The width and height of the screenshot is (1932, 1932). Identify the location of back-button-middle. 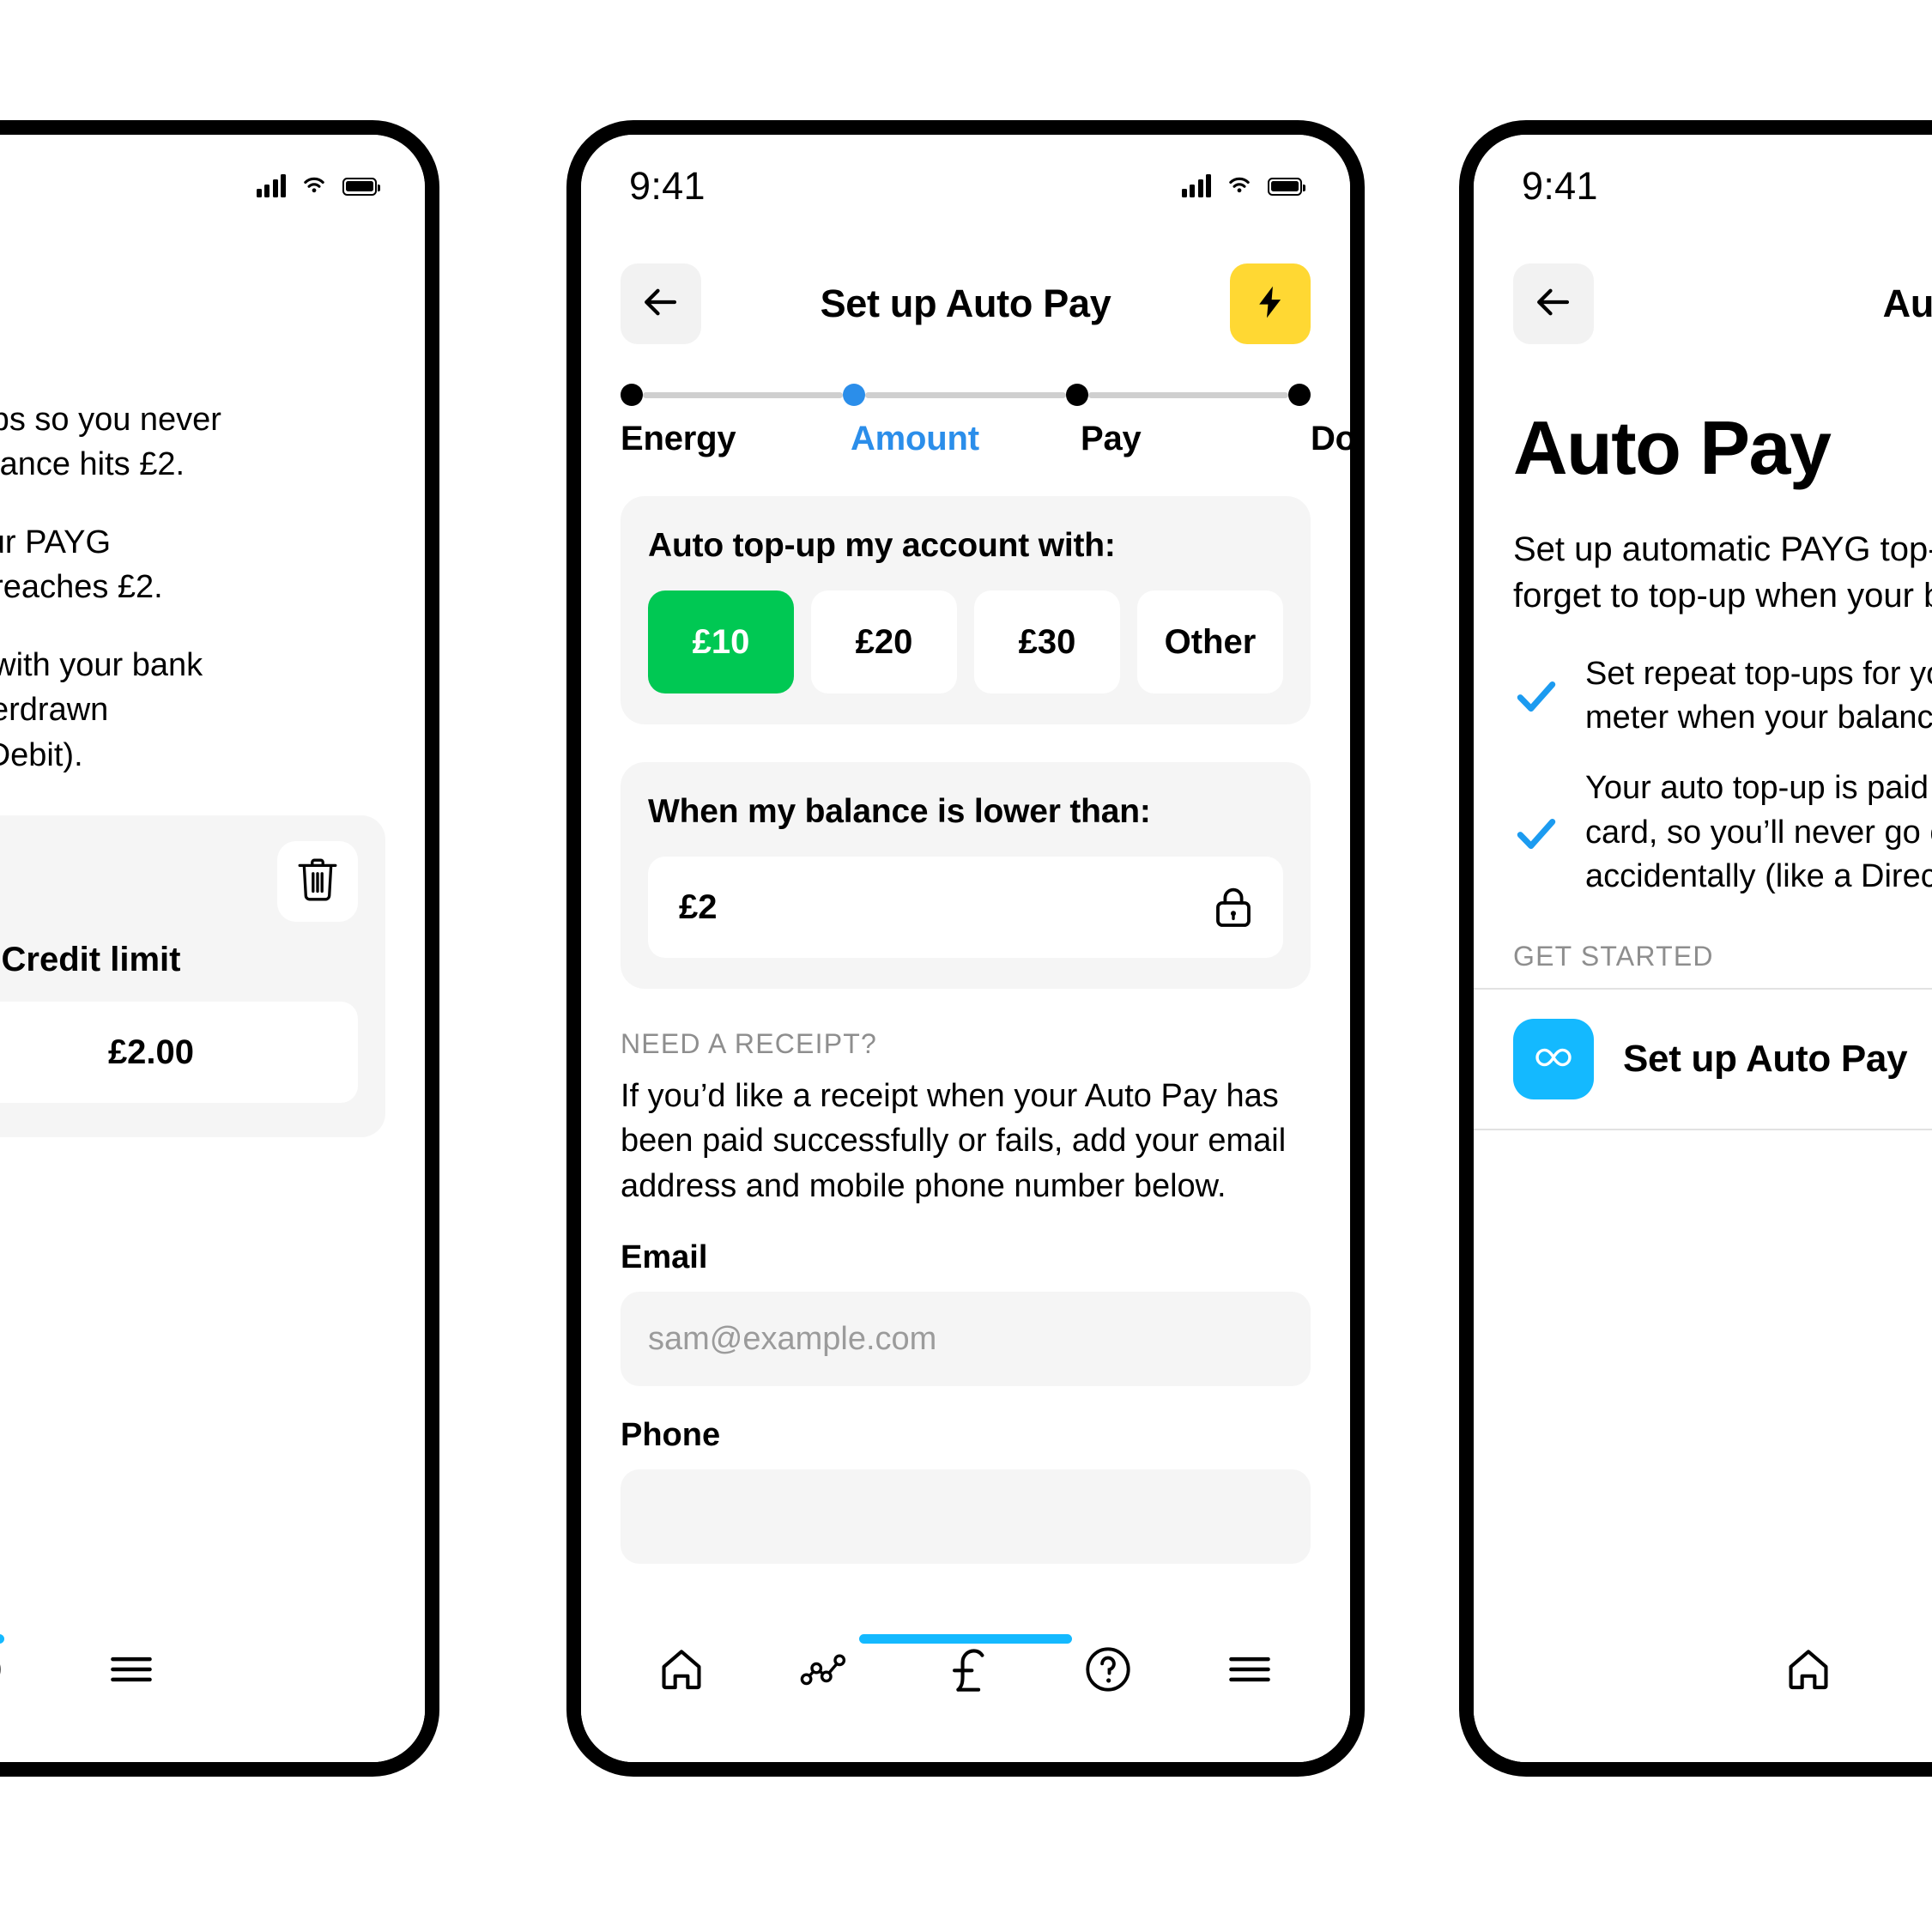
(661, 304).